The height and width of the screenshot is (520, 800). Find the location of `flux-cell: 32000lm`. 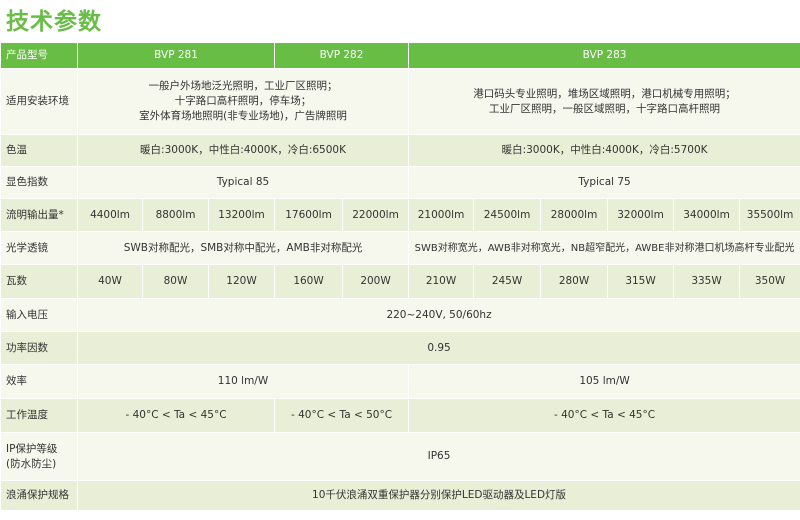

flux-cell: 32000lm is located at coordinates (641, 215).